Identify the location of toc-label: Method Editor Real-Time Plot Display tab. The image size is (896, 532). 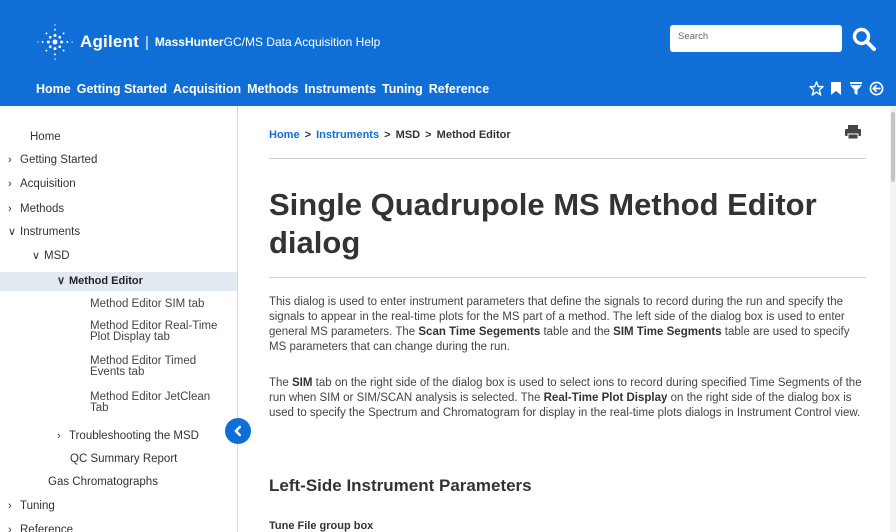
(154, 331).